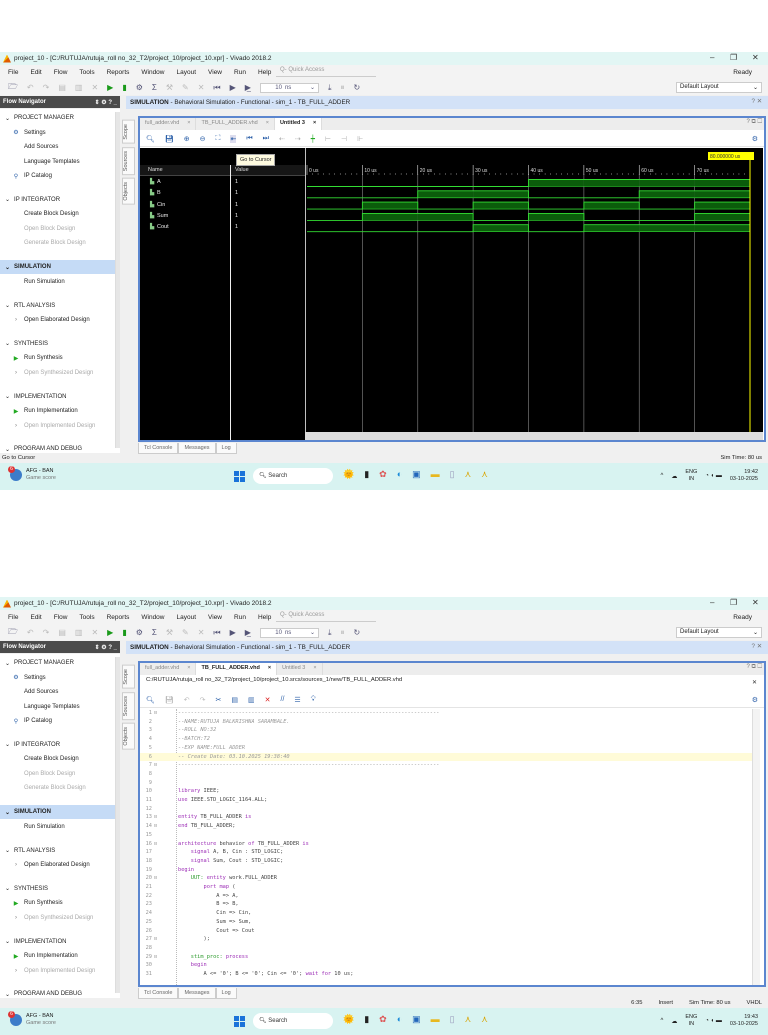  What do you see at coordinates (298, 139) in the screenshot?
I see `next-transition-icon: ⇢` at bounding box center [298, 139].